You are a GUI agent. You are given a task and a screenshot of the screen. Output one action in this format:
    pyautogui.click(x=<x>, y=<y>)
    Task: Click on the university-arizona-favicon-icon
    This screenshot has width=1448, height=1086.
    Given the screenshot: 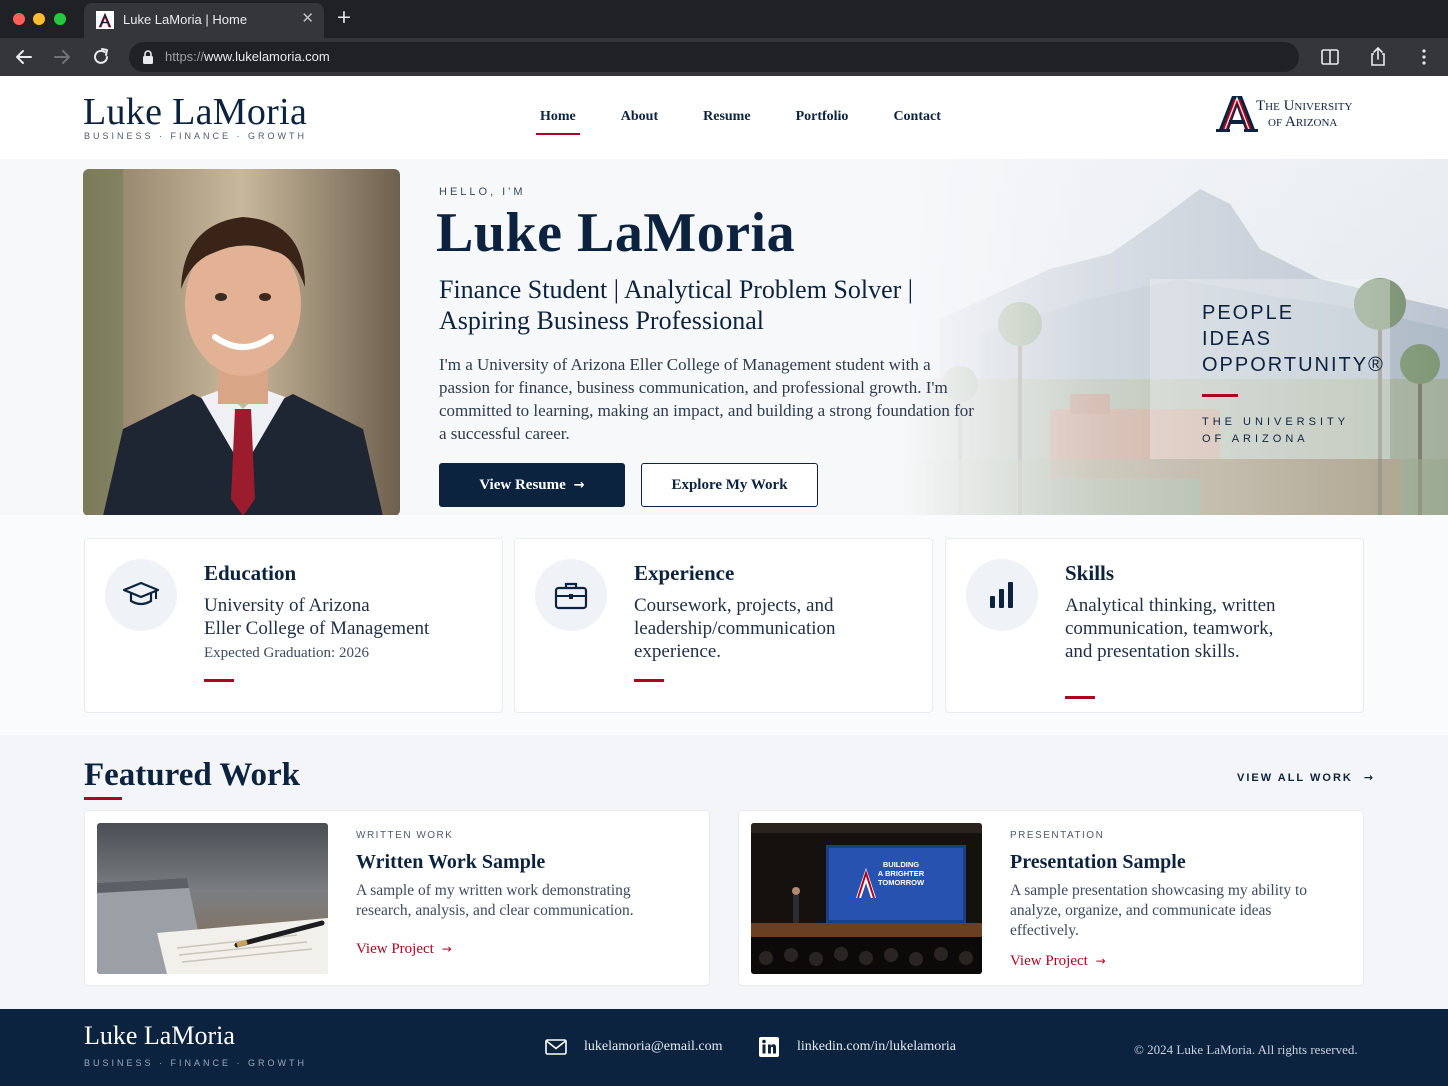 What is the action you would take?
    pyautogui.click(x=105, y=20)
    